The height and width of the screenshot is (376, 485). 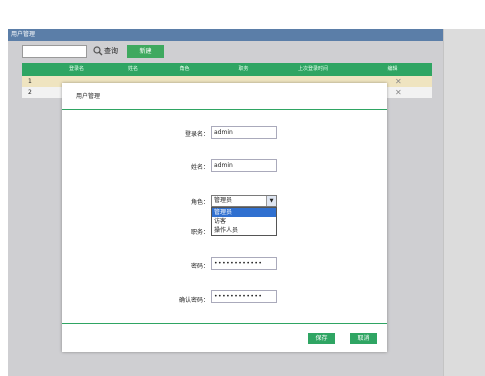 What do you see at coordinates (244, 132) in the screenshot?
I see `login-field: admin` at bounding box center [244, 132].